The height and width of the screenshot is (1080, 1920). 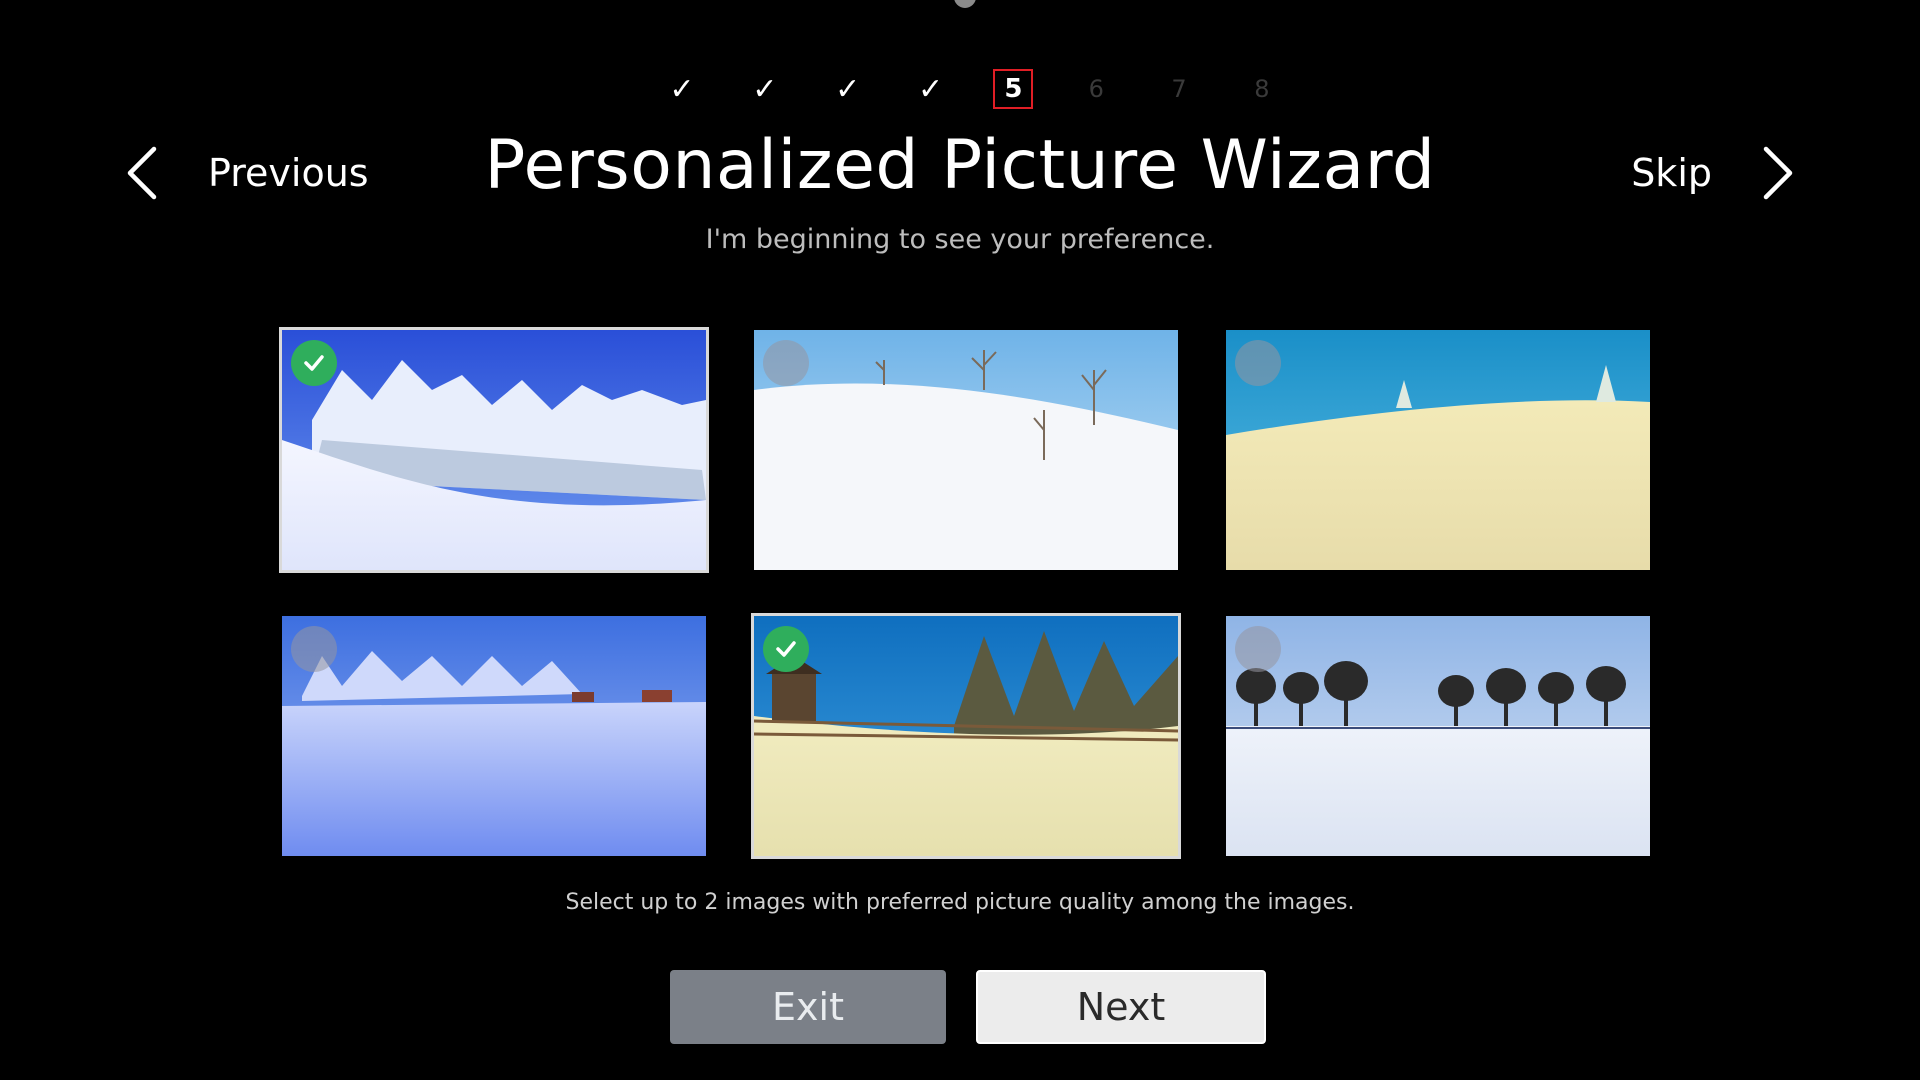 I want to click on step-2: ✓, so click(x=765, y=89).